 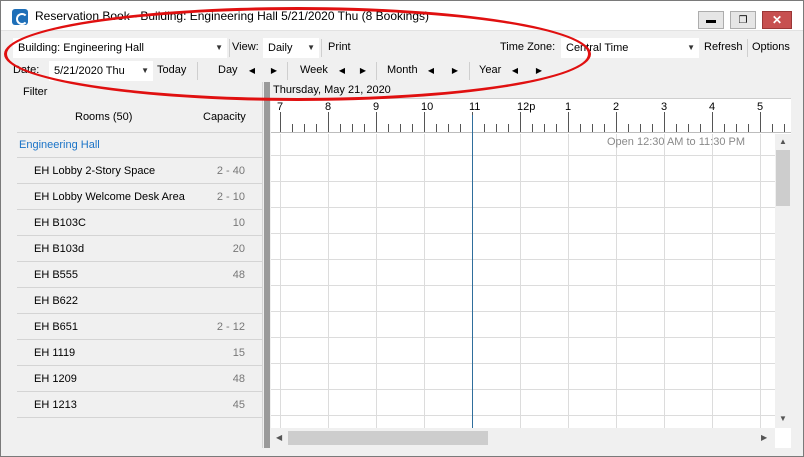 What do you see at coordinates (171, 70) in the screenshot?
I see `today-button: Today` at bounding box center [171, 70].